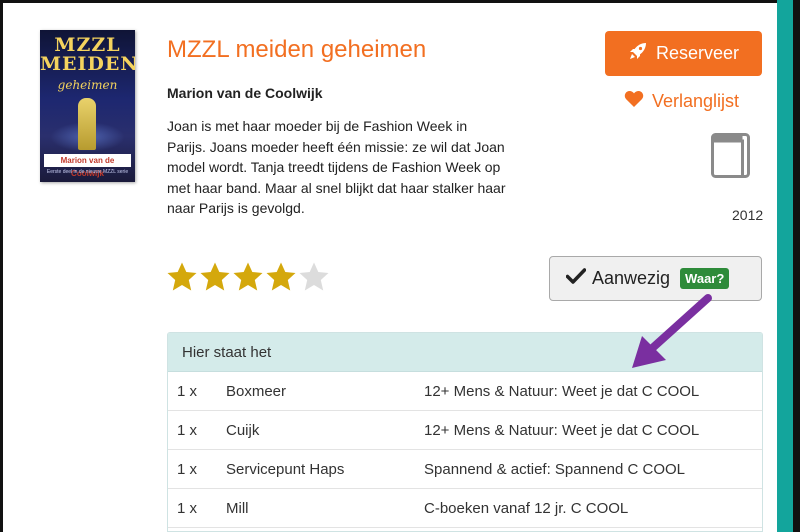 This screenshot has width=800, height=532. Describe the element at coordinates (87, 64) in the screenshot. I see `cover-title-line2: MEIDEN` at that location.